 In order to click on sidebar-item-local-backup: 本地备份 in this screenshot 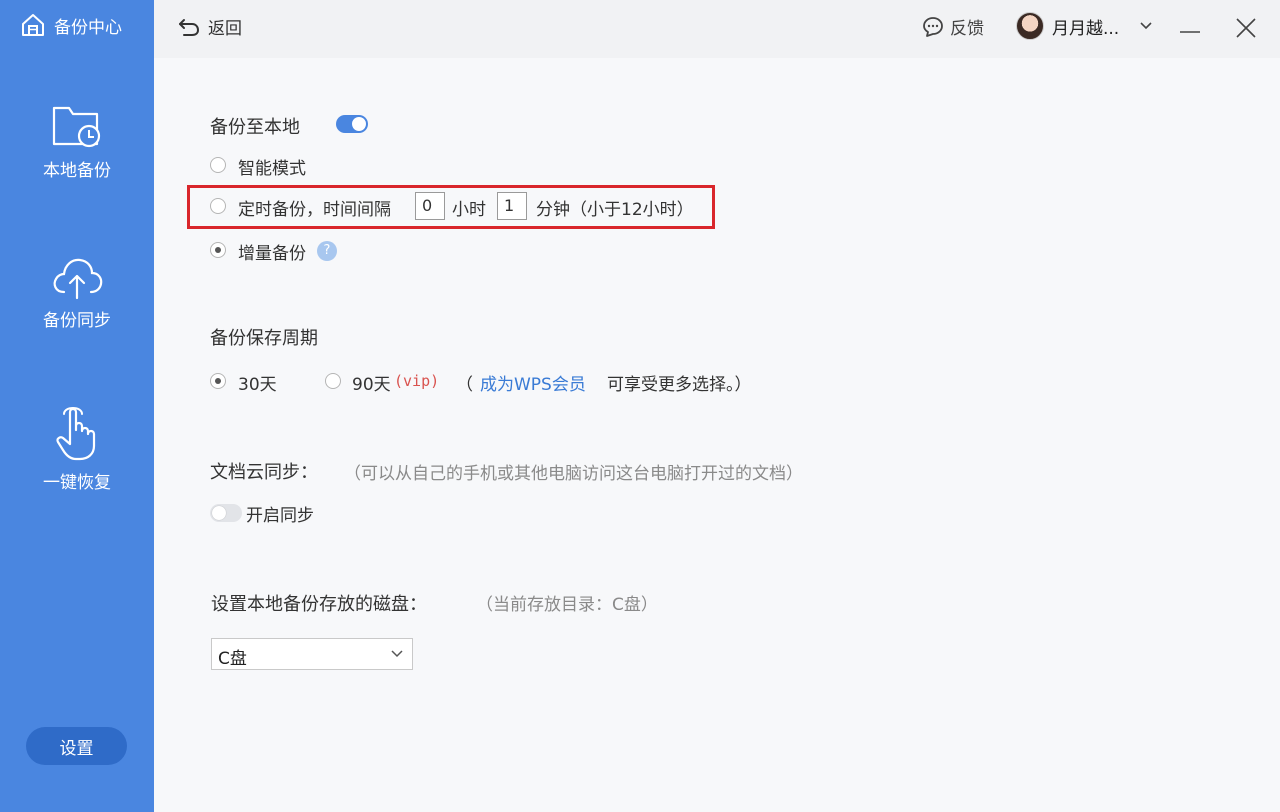, I will do `click(77, 140)`.